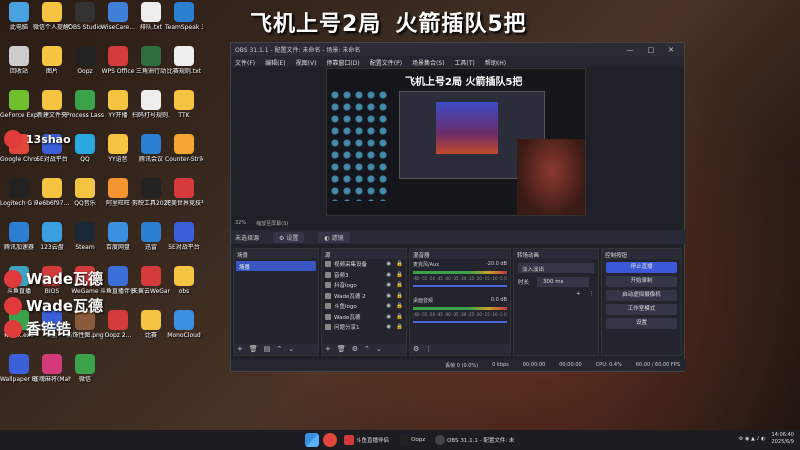 This screenshot has height=450, width=800. Describe the element at coordinates (641, 309) in the screenshot. I see `studio-mode-button: 工作室模式` at that location.